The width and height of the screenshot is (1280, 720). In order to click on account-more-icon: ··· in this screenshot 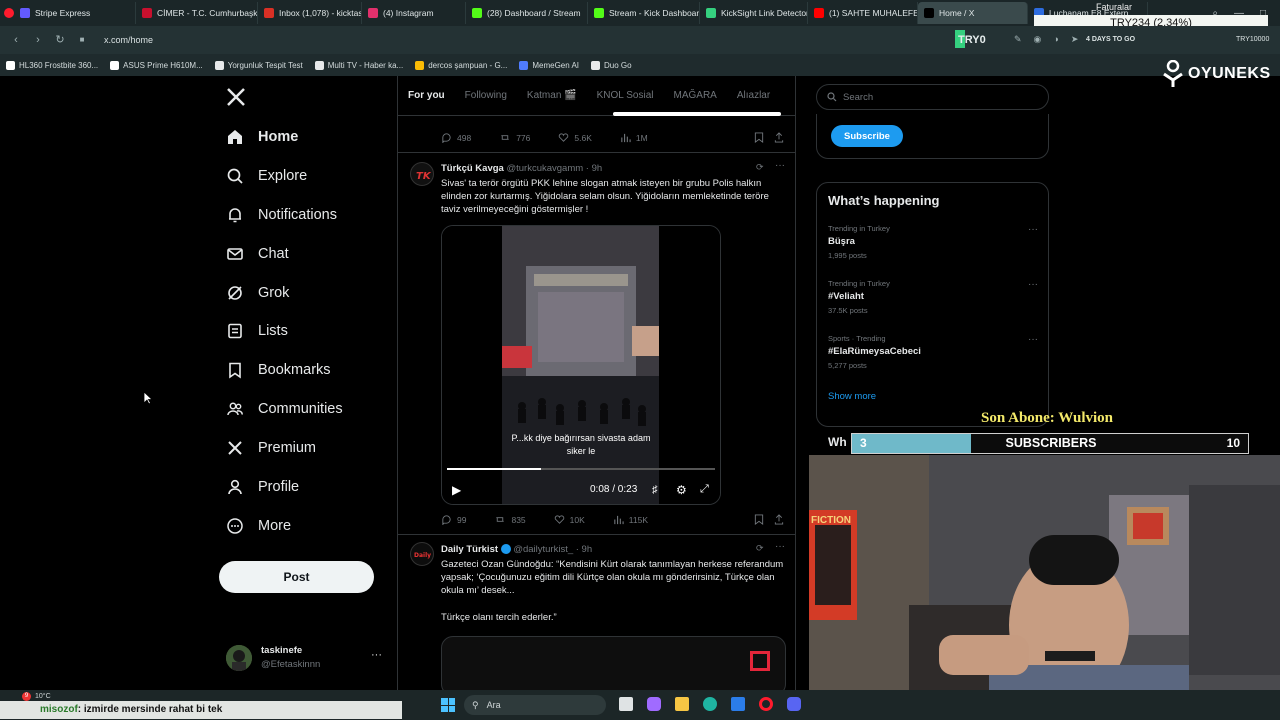, I will do `click(376, 655)`.